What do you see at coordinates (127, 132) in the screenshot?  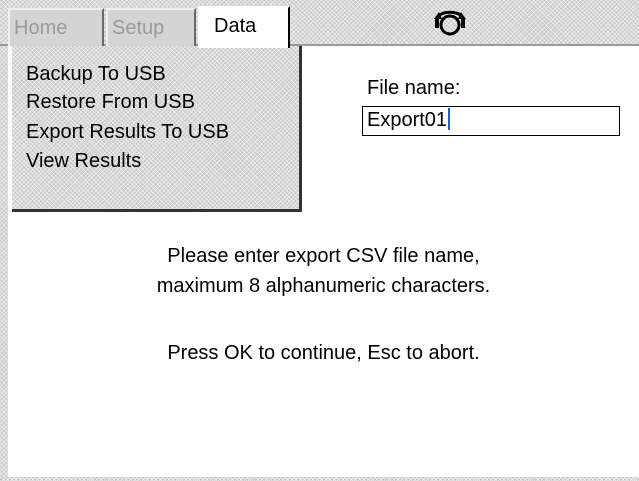 I see `menu-item-export-results-to-usb: Export Results To USB` at bounding box center [127, 132].